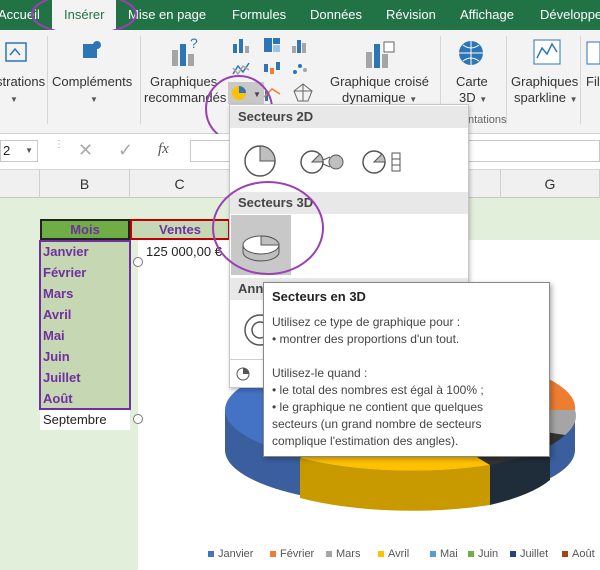  I want to click on legend-item: Mai, so click(444, 554).